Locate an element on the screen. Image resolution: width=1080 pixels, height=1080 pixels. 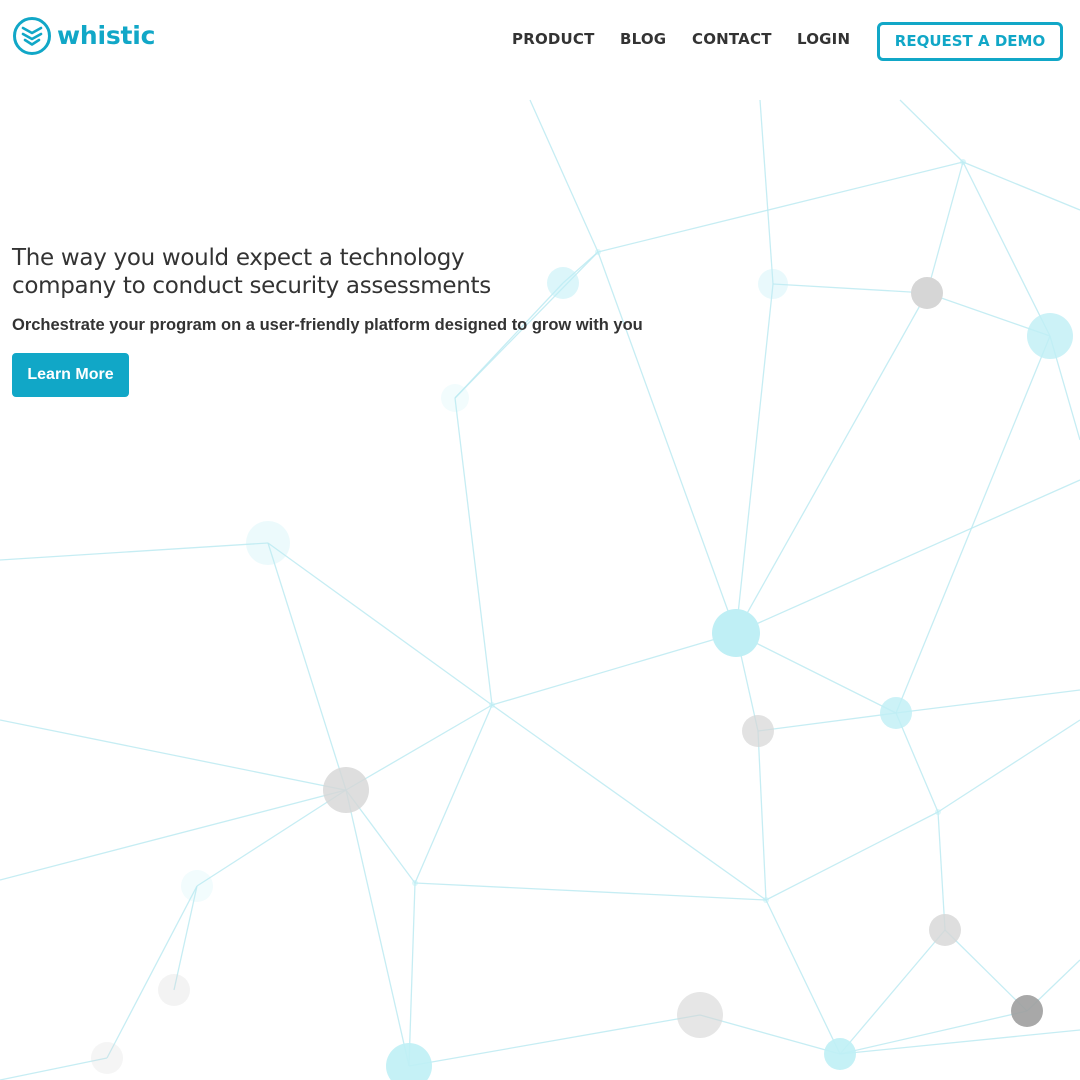
request-demo-button: REQUEST A DEMO is located at coordinates (970, 41).